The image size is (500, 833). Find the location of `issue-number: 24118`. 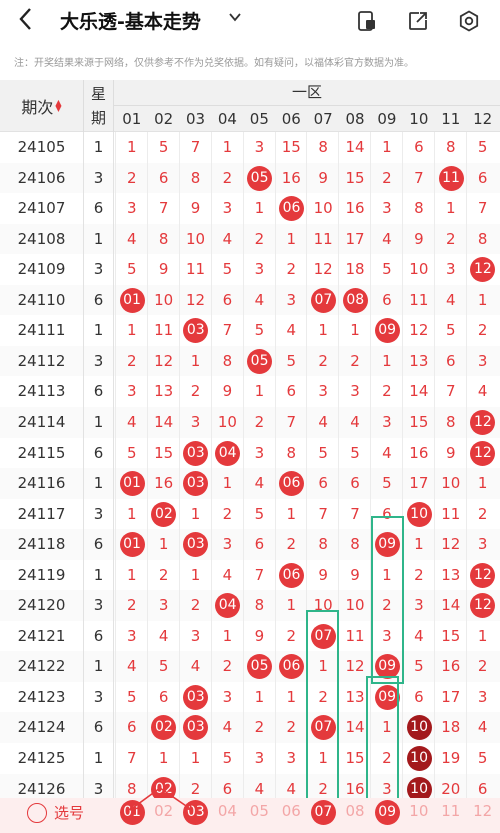

issue-number: 24118 is located at coordinates (42, 545).